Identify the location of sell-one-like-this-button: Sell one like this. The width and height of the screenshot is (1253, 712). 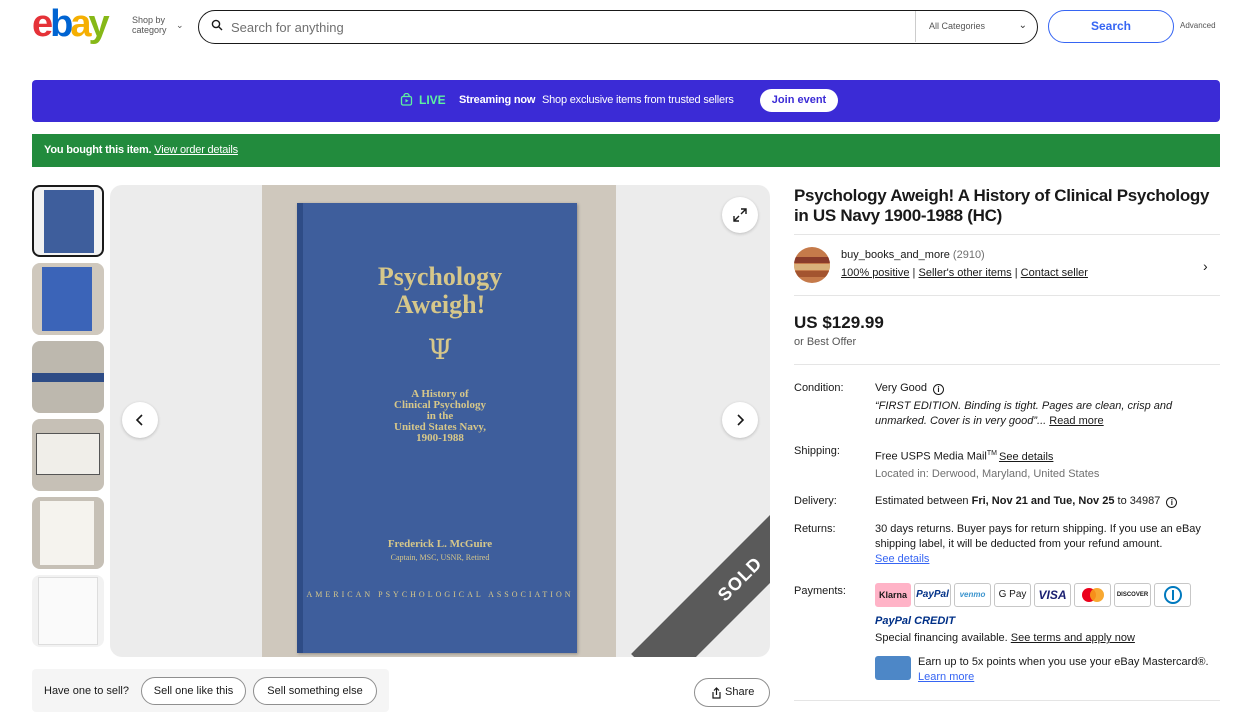
(193, 691).